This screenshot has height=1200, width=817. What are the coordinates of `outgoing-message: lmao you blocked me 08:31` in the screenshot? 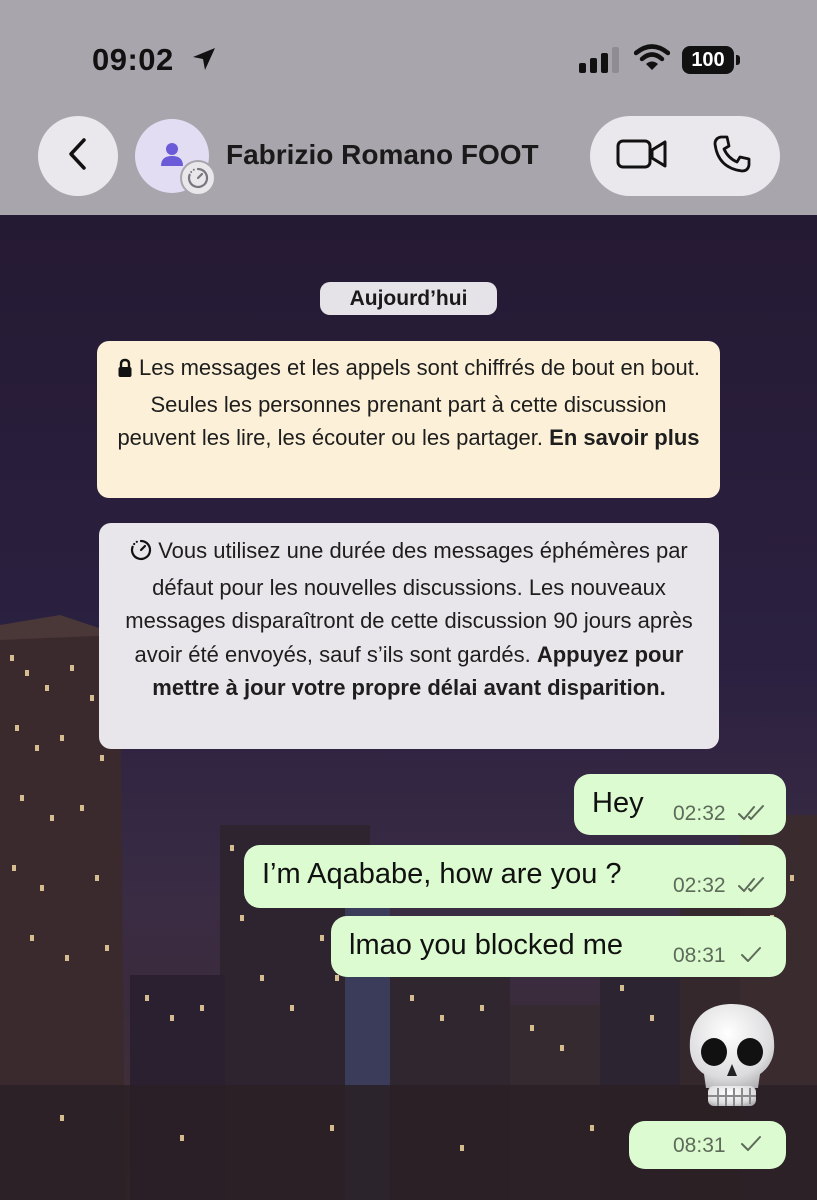 It's located at (558, 946).